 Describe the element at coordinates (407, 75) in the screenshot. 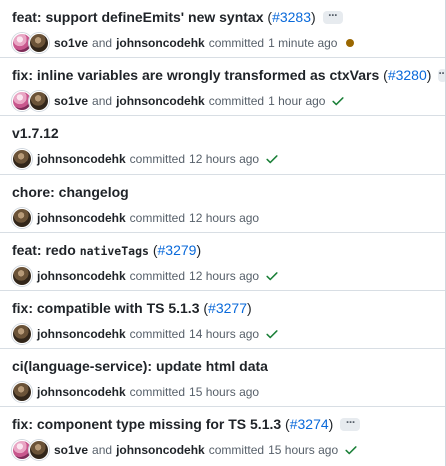

I see `pull-request-link: #3280` at that location.